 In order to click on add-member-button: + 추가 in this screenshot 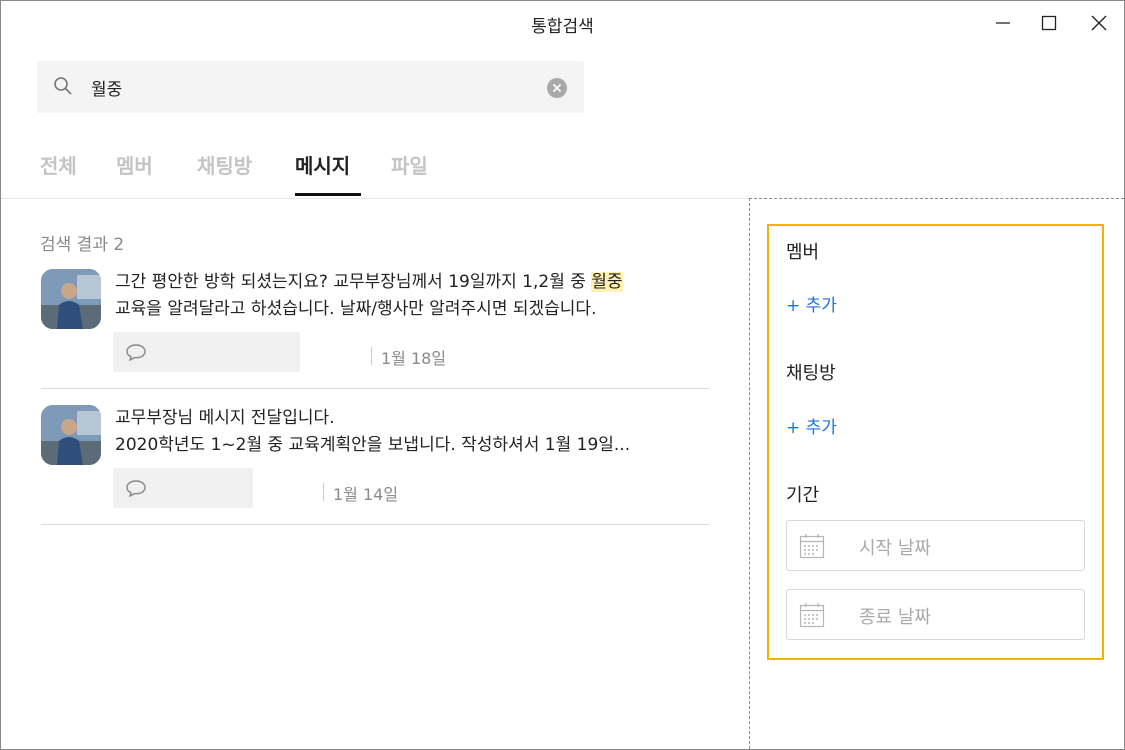, I will do `click(811, 303)`.